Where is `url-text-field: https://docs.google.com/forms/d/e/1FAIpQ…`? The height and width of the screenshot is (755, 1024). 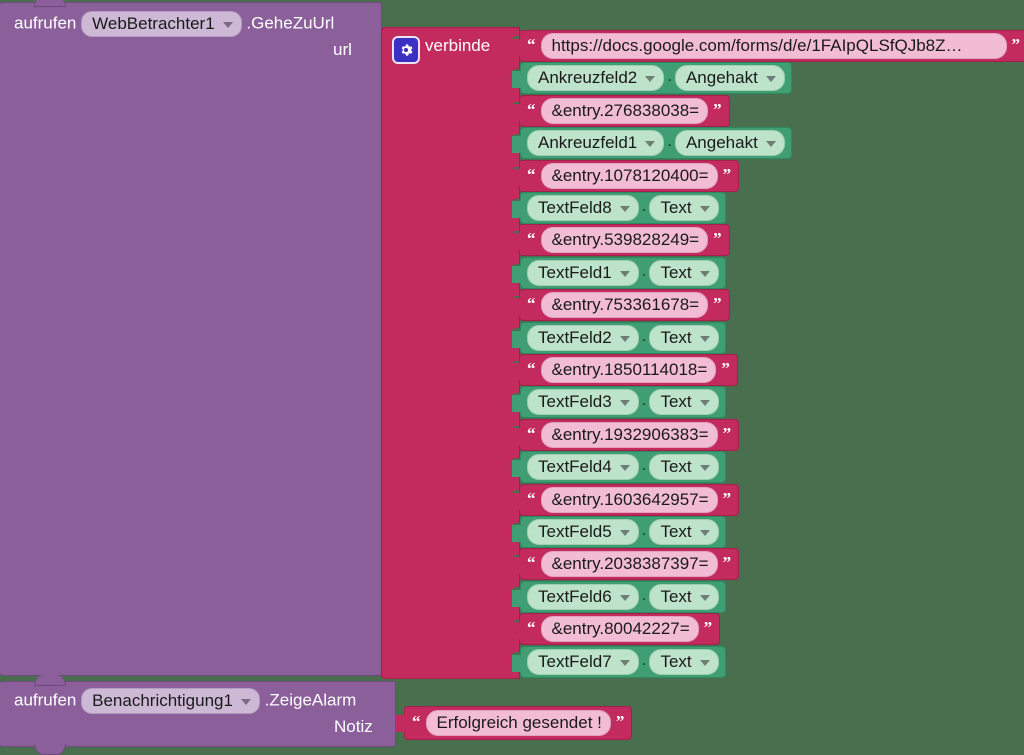 url-text-field: https://docs.google.com/forms/d/e/1FAIpQ… is located at coordinates (773, 46).